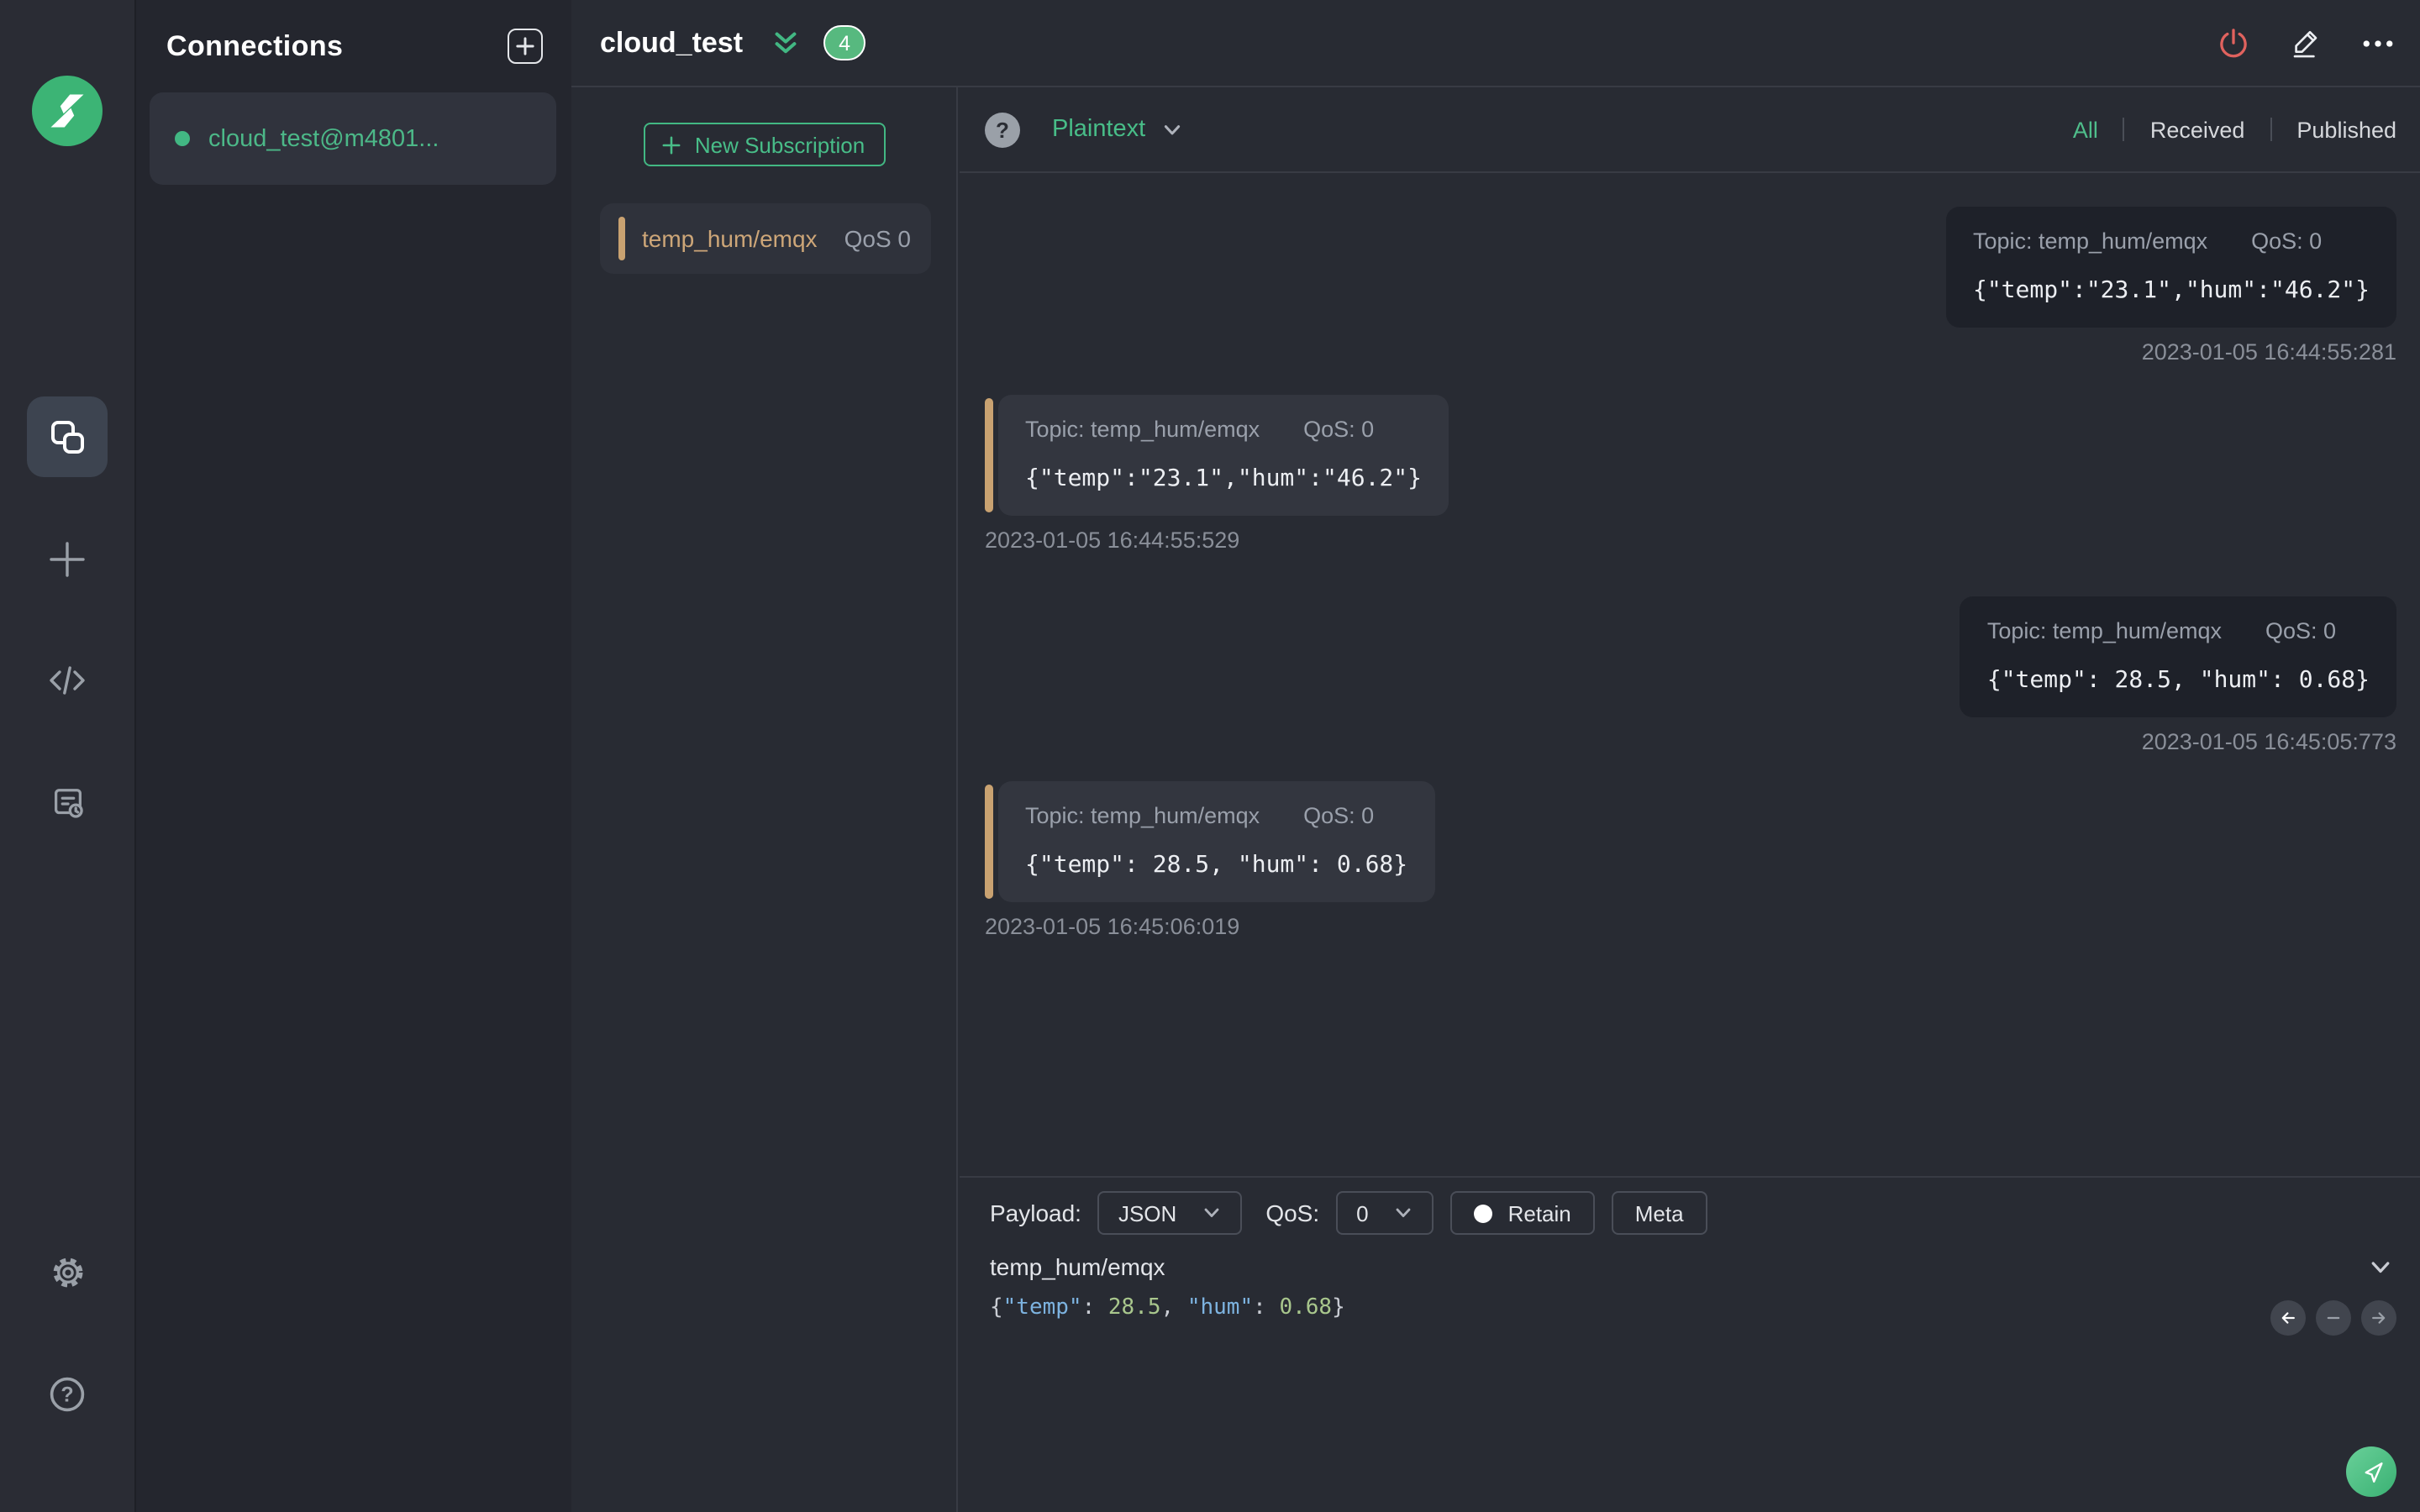 This screenshot has height=1512, width=2420. I want to click on message-timestamp: 2023-01-05 16:44:55:529, so click(1112, 540).